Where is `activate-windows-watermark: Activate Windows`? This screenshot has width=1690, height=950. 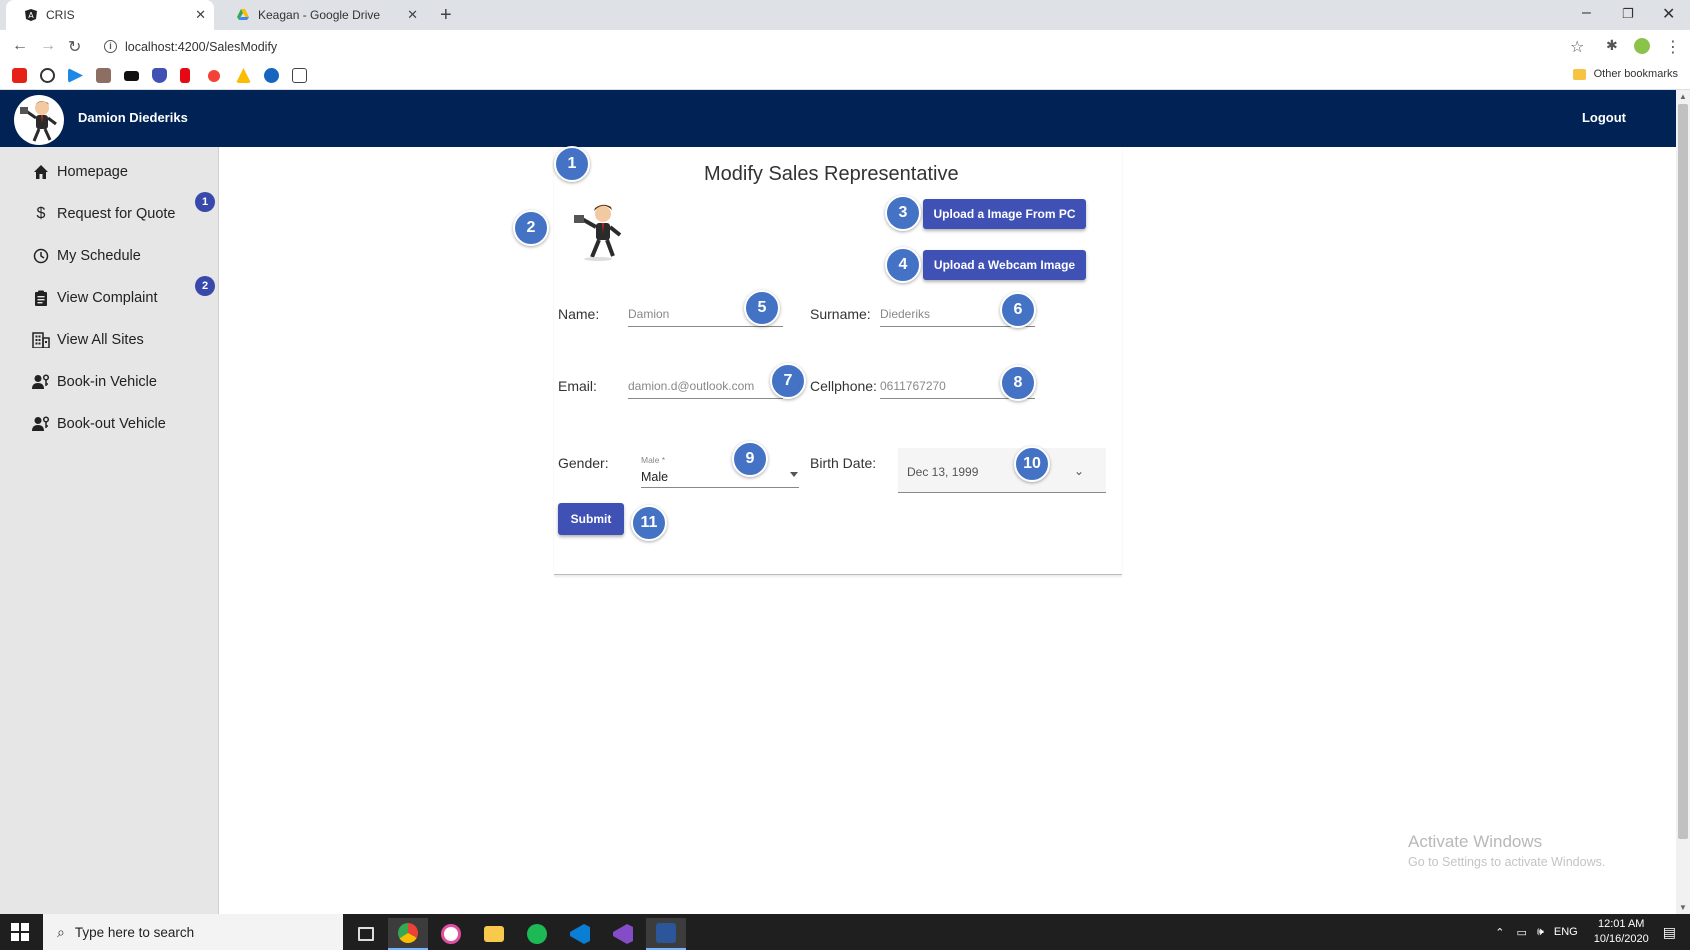 activate-windows-watermark: Activate Windows is located at coordinates (1475, 841).